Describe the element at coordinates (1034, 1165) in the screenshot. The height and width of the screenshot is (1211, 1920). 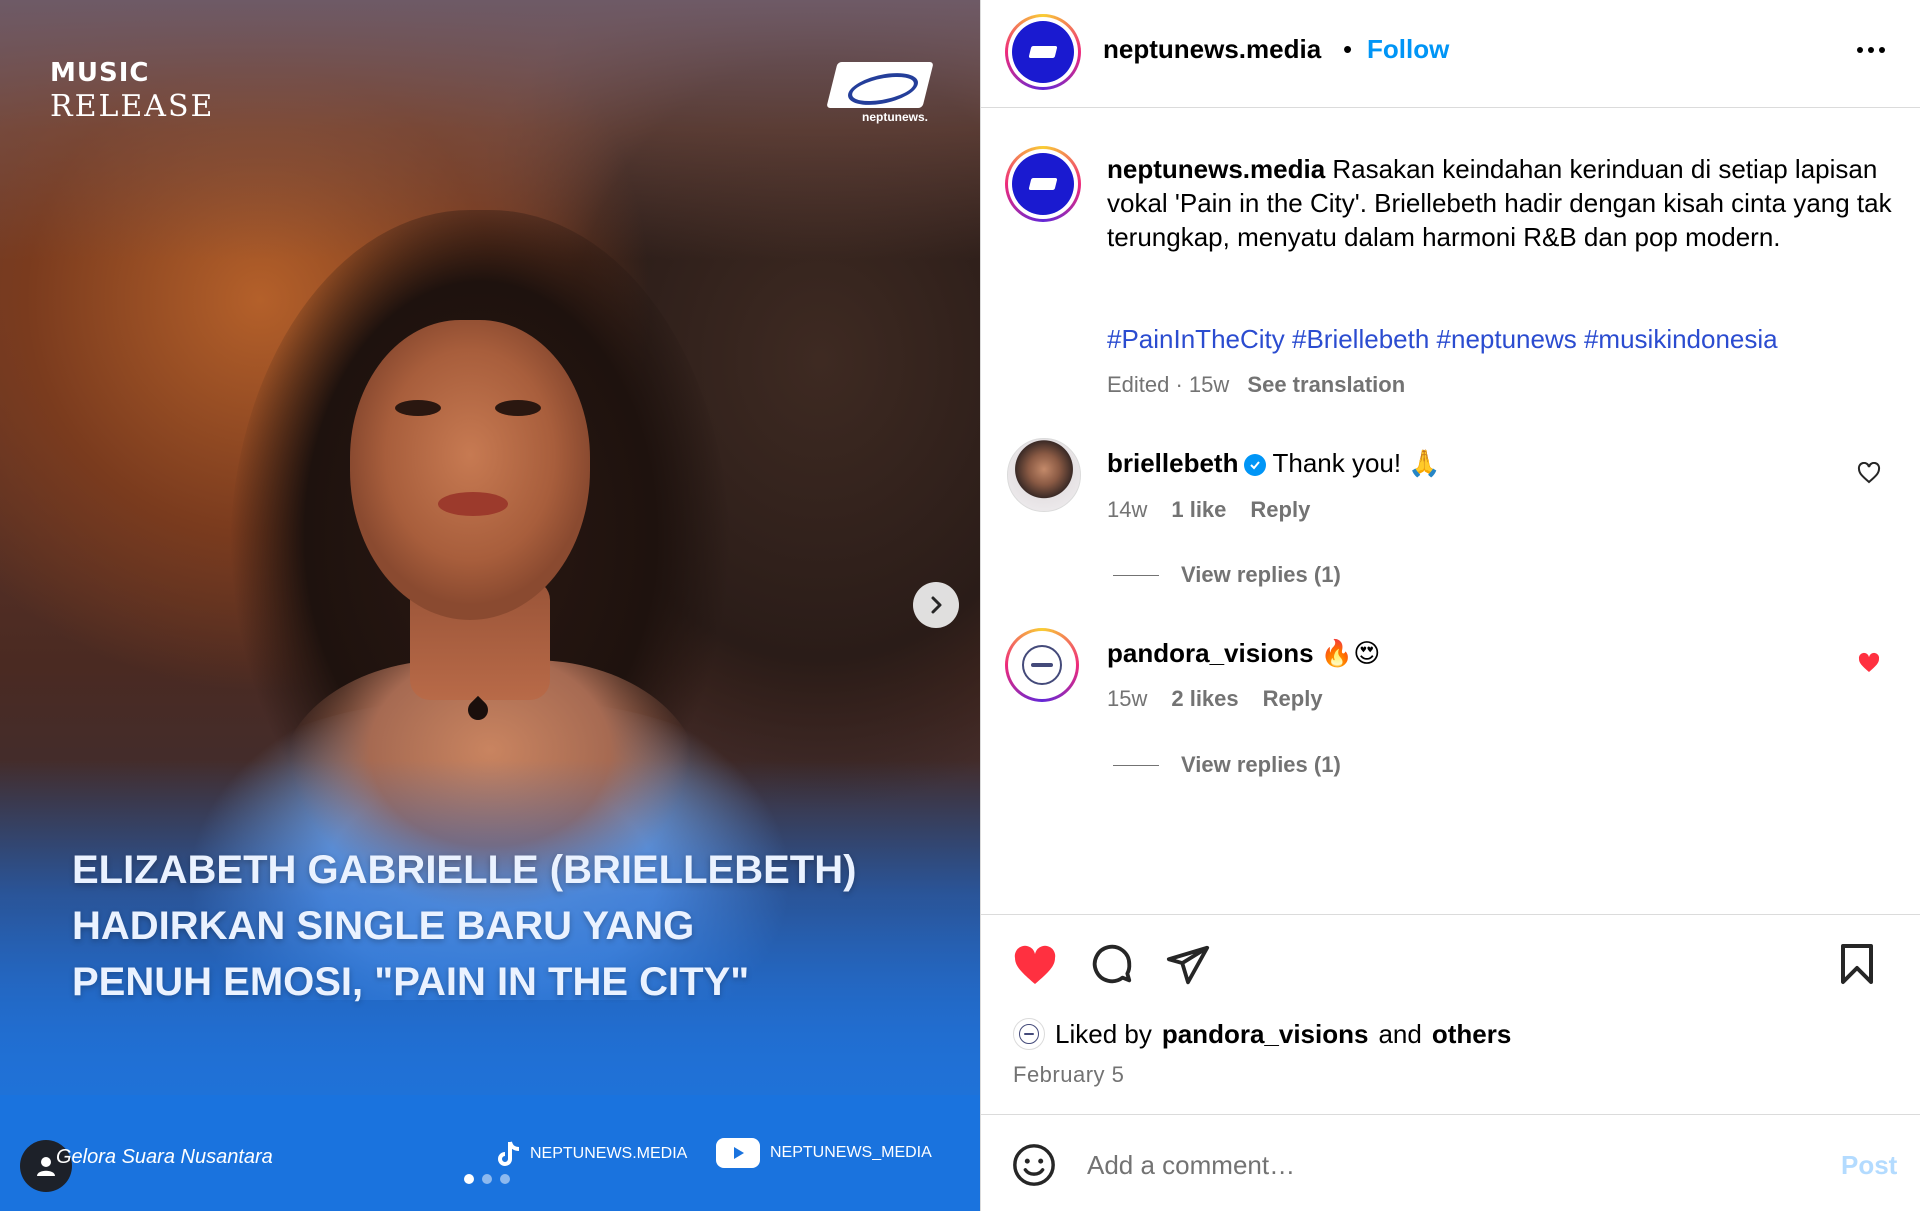
I see `emoji-icon` at that location.